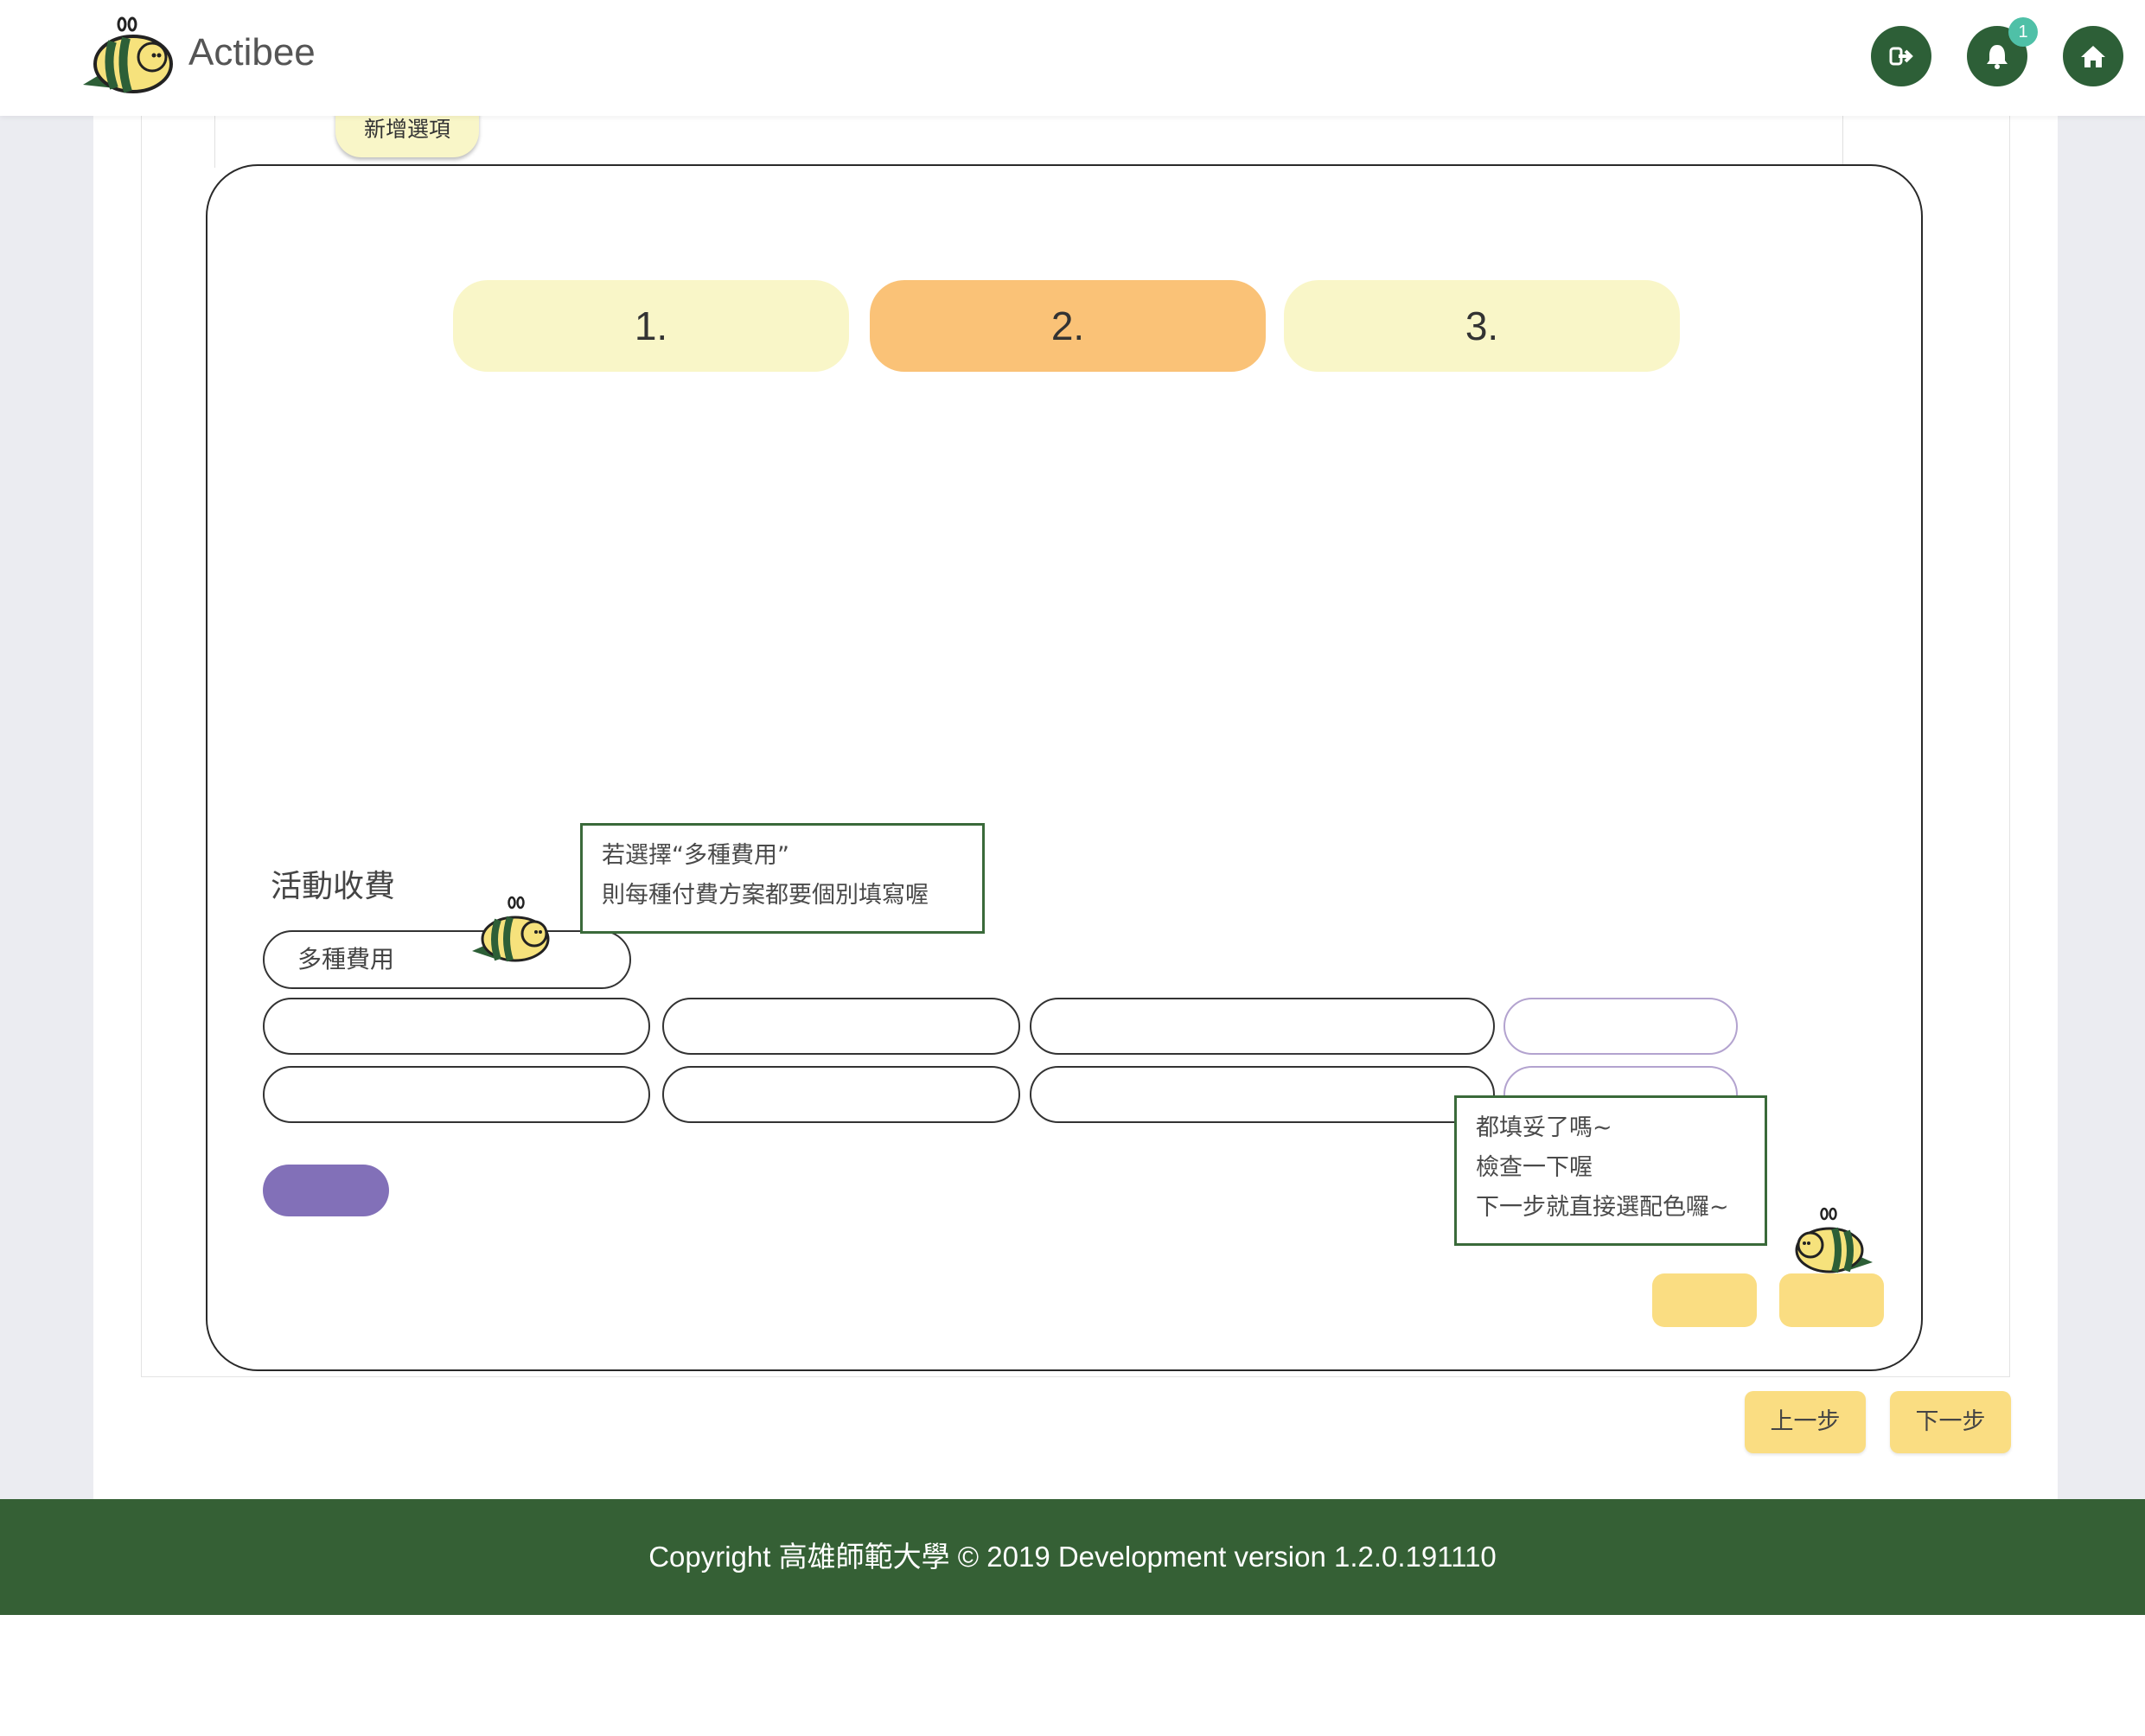  Describe the element at coordinates (1603, 1207) in the screenshot. I see `tip-line: 下一步就直接選配色囉~` at that location.